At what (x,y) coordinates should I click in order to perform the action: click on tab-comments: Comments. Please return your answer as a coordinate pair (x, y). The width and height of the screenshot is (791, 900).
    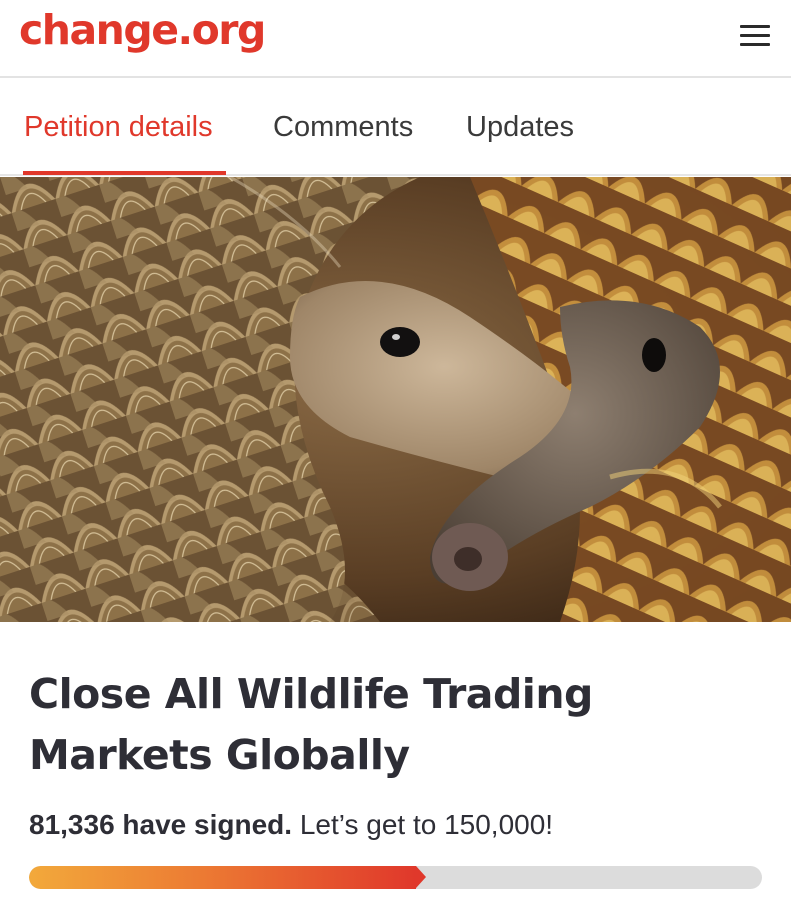
    Looking at the image, I should click on (343, 127).